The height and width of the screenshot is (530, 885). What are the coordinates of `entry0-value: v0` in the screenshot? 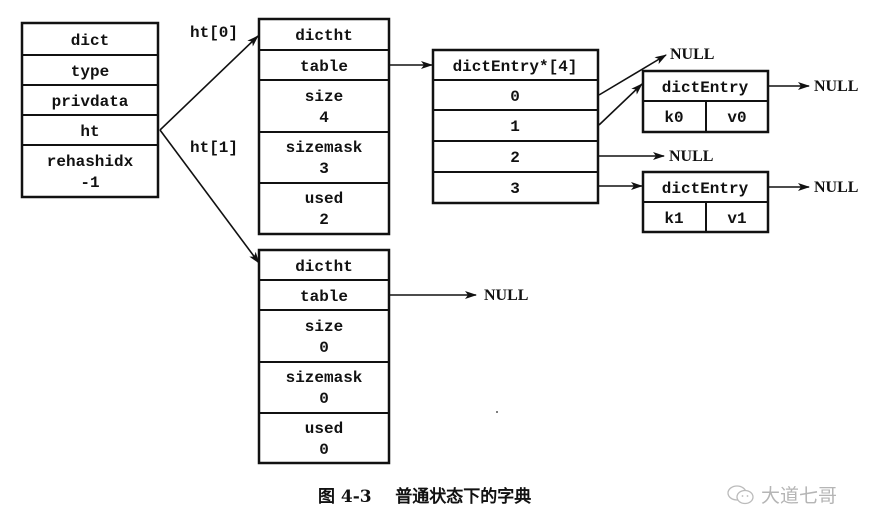 It's located at (736, 118).